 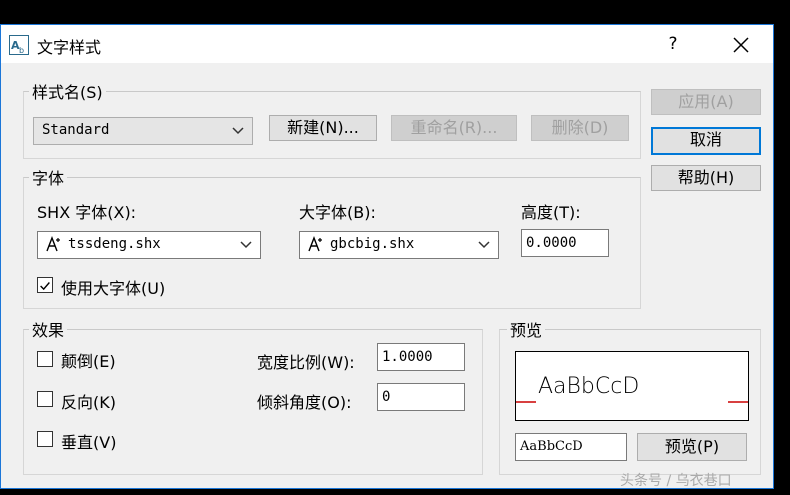 I want to click on height-input: 0.0000, so click(x=565, y=243).